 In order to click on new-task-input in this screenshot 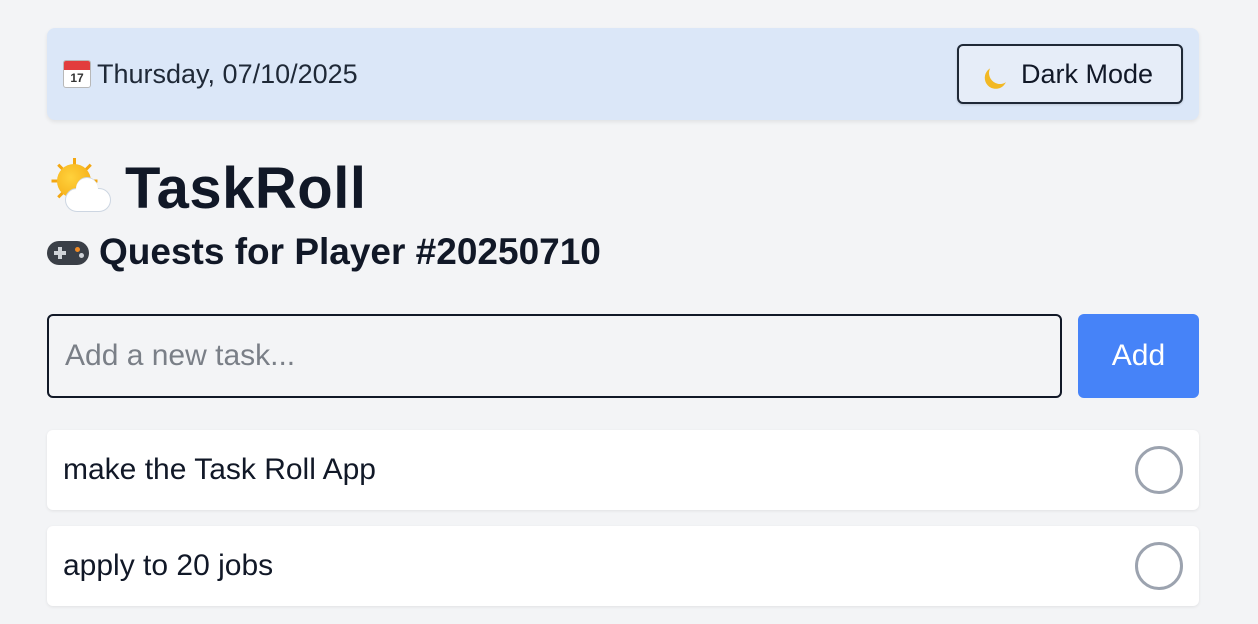, I will do `click(554, 356)`.